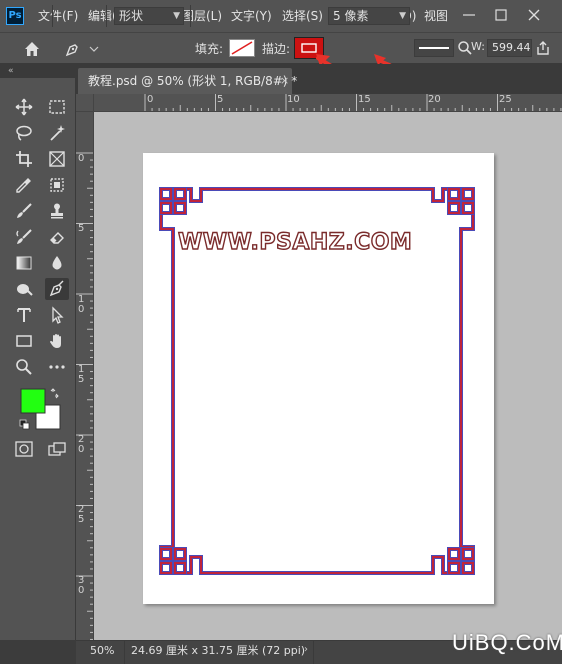 This screenshot has width=562, height=664. I want to click on hand-tool, so click(57, 341).